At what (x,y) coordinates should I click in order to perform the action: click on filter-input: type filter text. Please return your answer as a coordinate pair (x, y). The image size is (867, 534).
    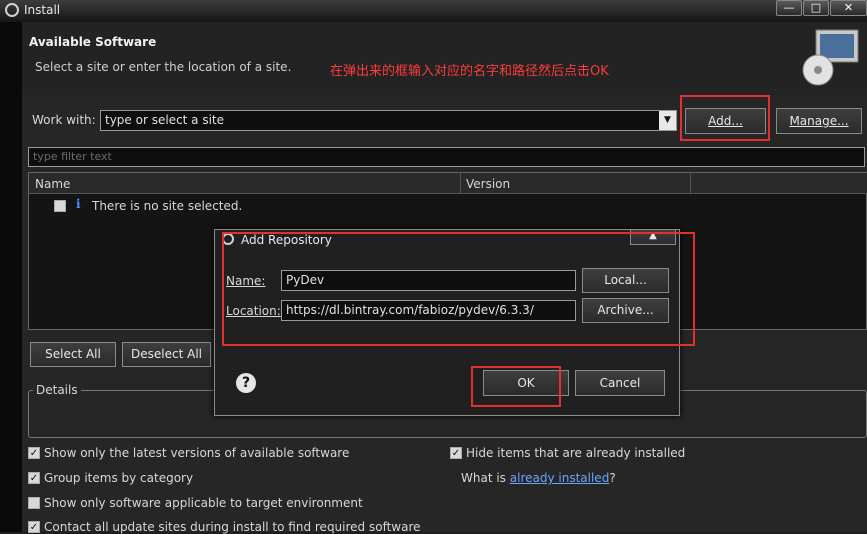
    Looking at the image, I should click on (446, 157).